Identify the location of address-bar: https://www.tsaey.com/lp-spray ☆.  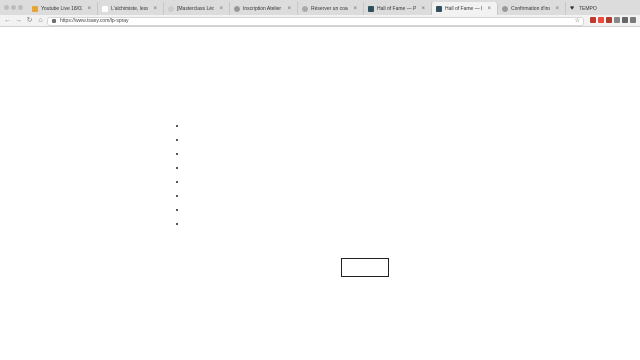
(315, 21).